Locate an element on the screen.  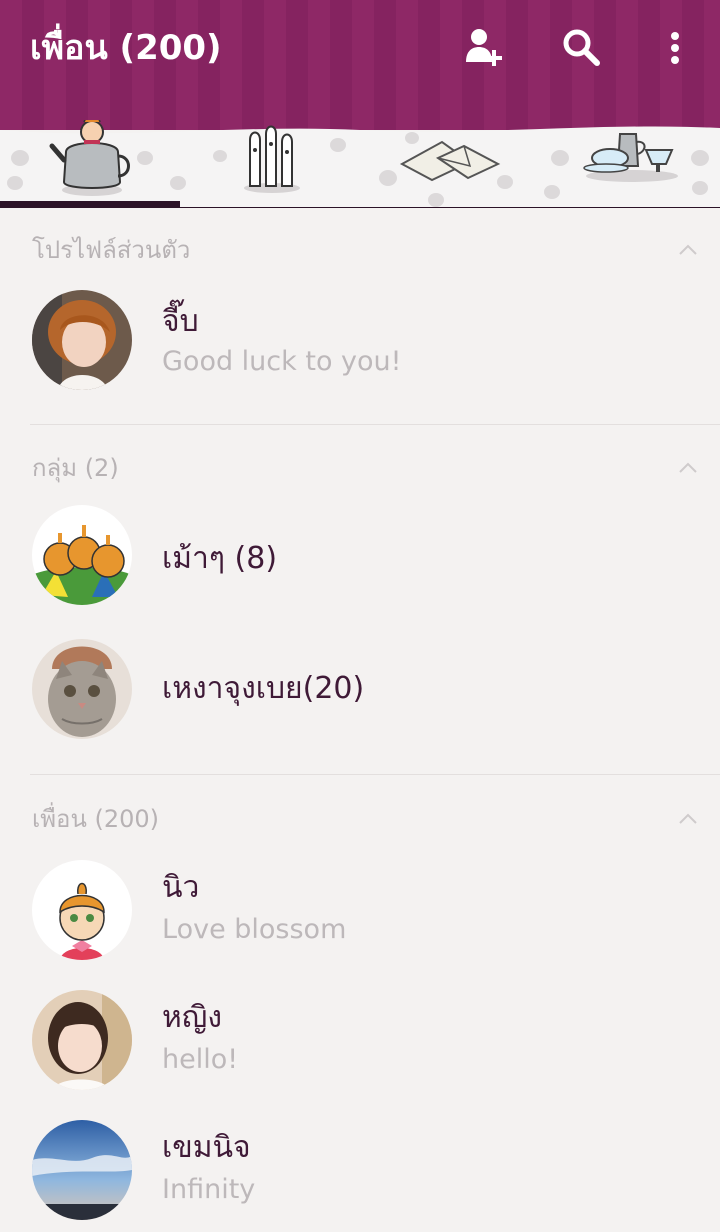
teapot-cups-icon is located at coordinates (630, 157).